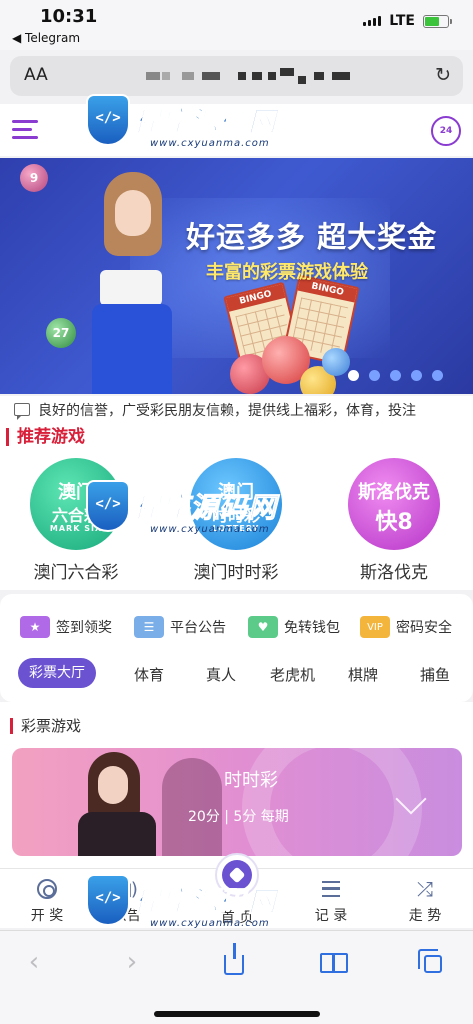 This screenshot has width=473, height=1024. I want to click on game-name: 澳门六合彩, so click(76, 573).